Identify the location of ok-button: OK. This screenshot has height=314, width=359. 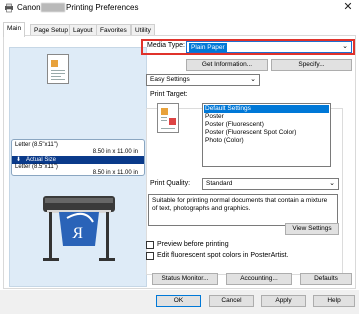
(178, 301).